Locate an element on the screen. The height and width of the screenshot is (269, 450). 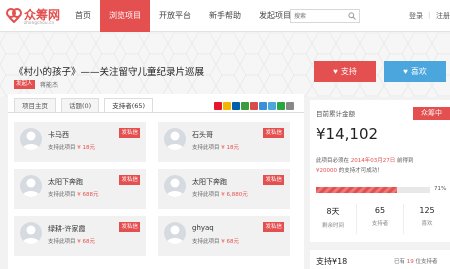
backer-name: 石头哥 is located at coordinates (202, 135).